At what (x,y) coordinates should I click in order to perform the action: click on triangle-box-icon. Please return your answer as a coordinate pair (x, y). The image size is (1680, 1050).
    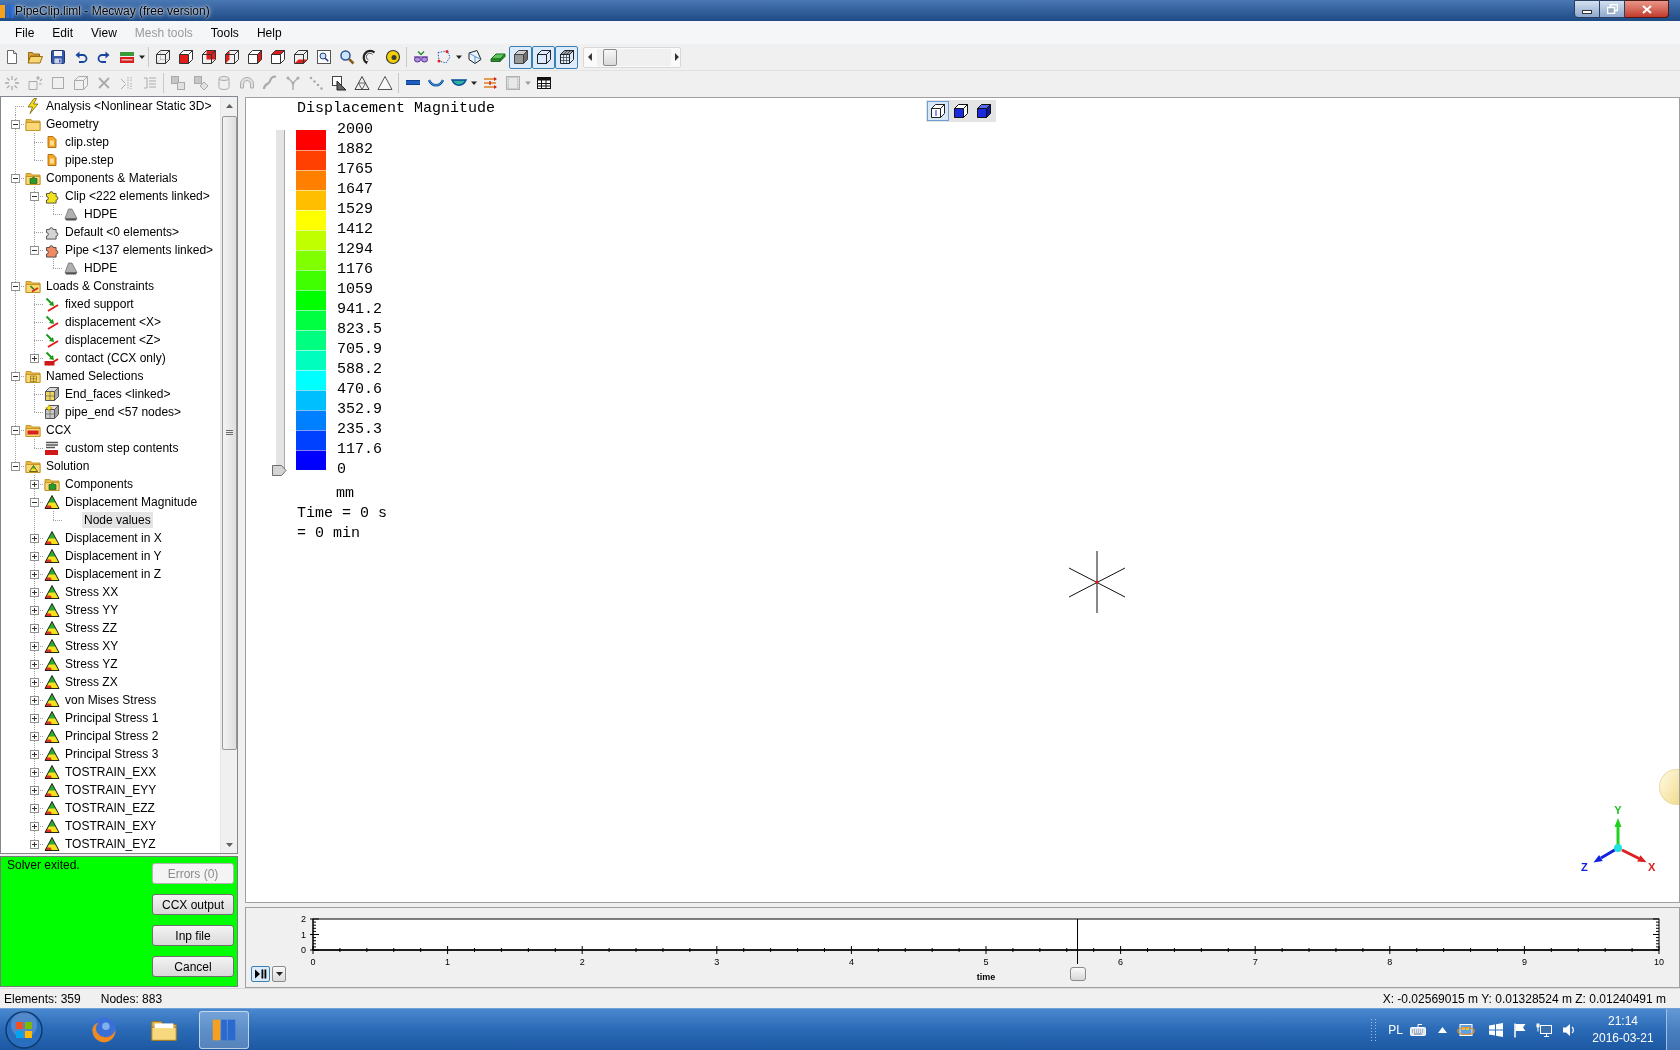
    Looking at the image, I should click on (338, 83).